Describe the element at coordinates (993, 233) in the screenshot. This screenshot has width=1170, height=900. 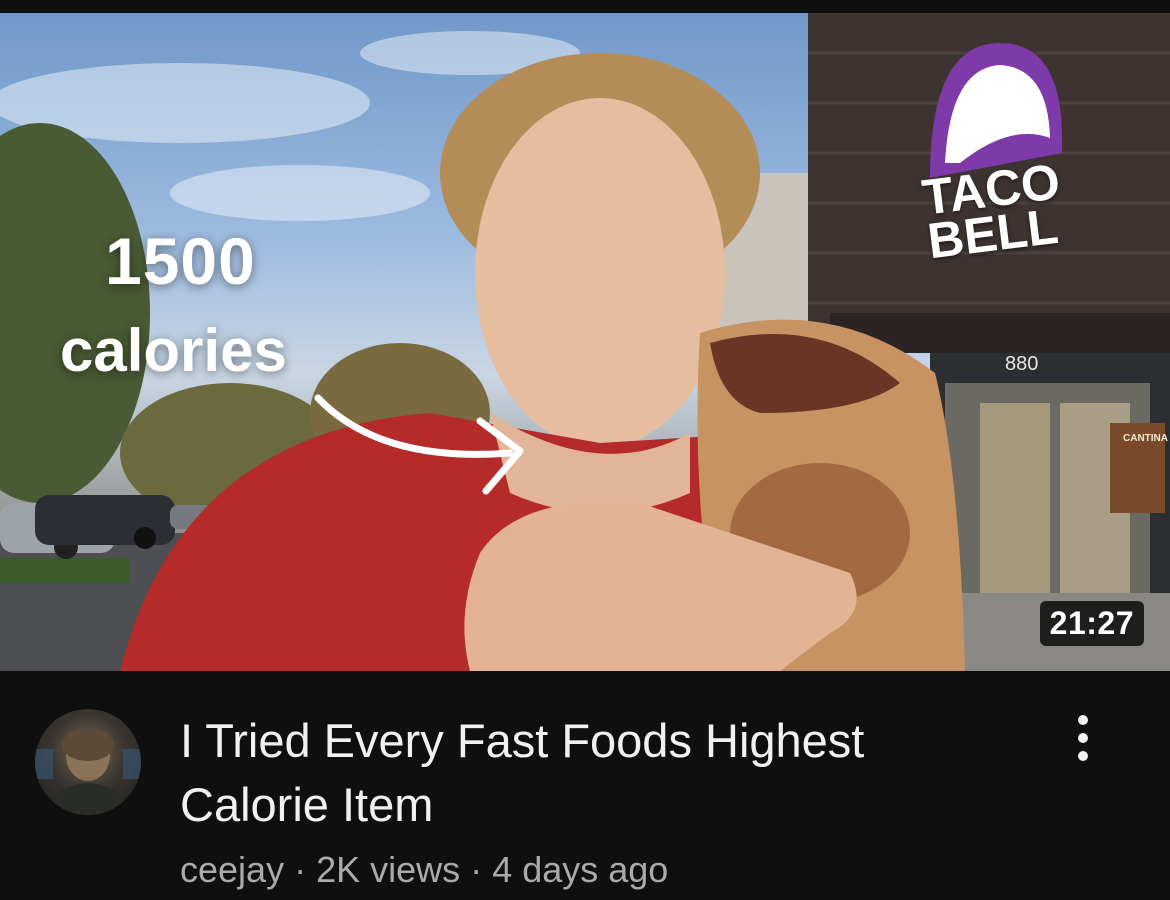
I see `logo-line-2: BELL` at that location.